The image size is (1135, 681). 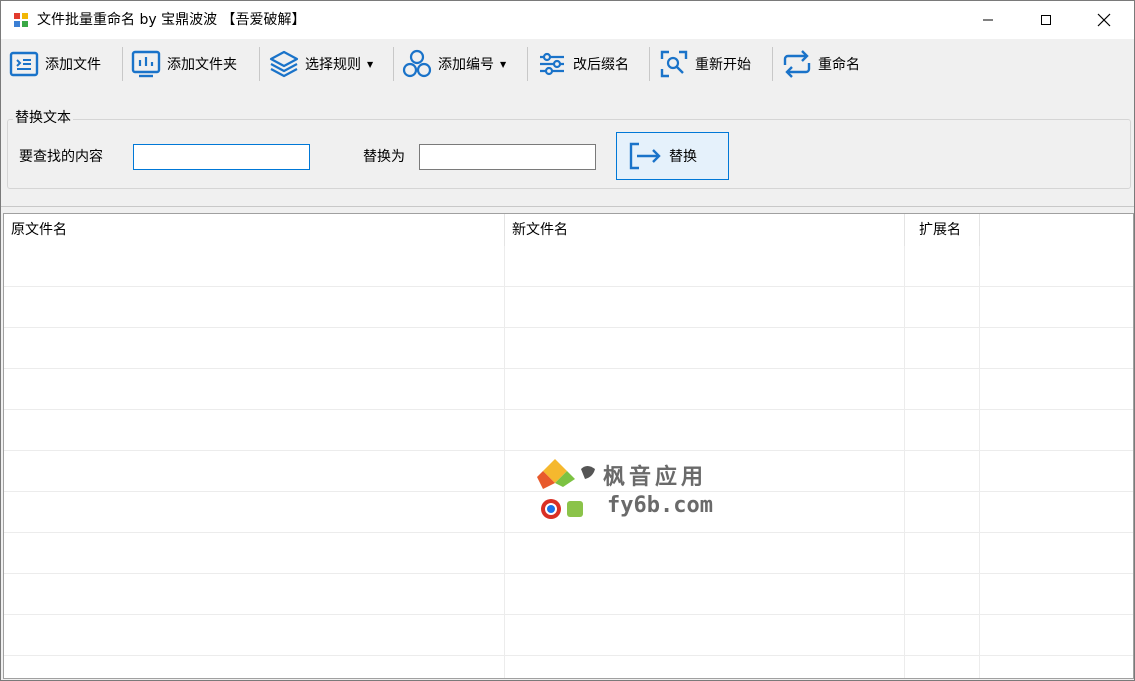 I want to click on select-rule-label: 选择规则, so click(x=333, y=65).